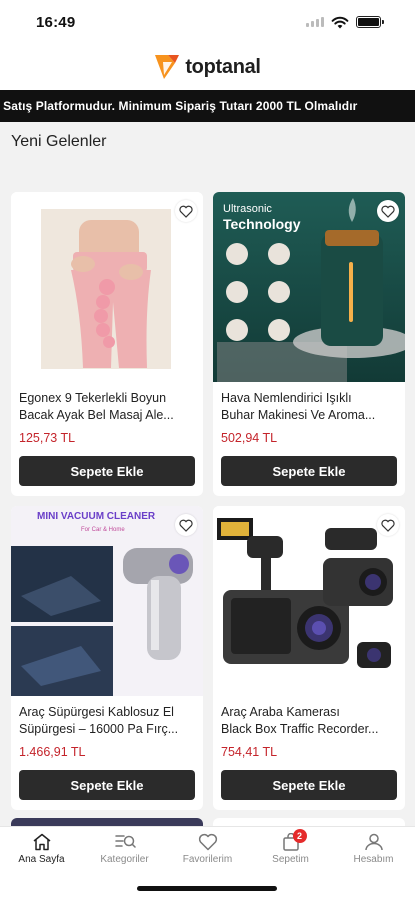 The width and height of the screenshot is (415, 900). What do you see at coordinates (207, 888) in the screenshot?
I see `home-indicator` at bounding box center [207, 888].